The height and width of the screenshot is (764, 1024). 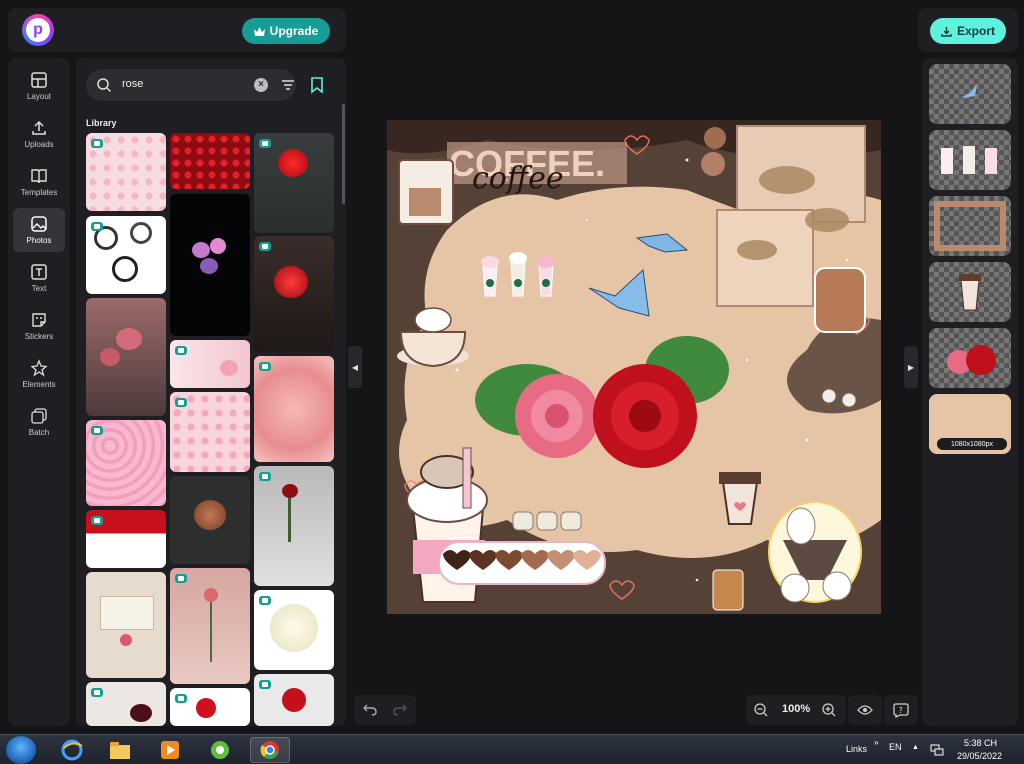 I want to click on rail-item-text: Text, so click(x=39, y=278).